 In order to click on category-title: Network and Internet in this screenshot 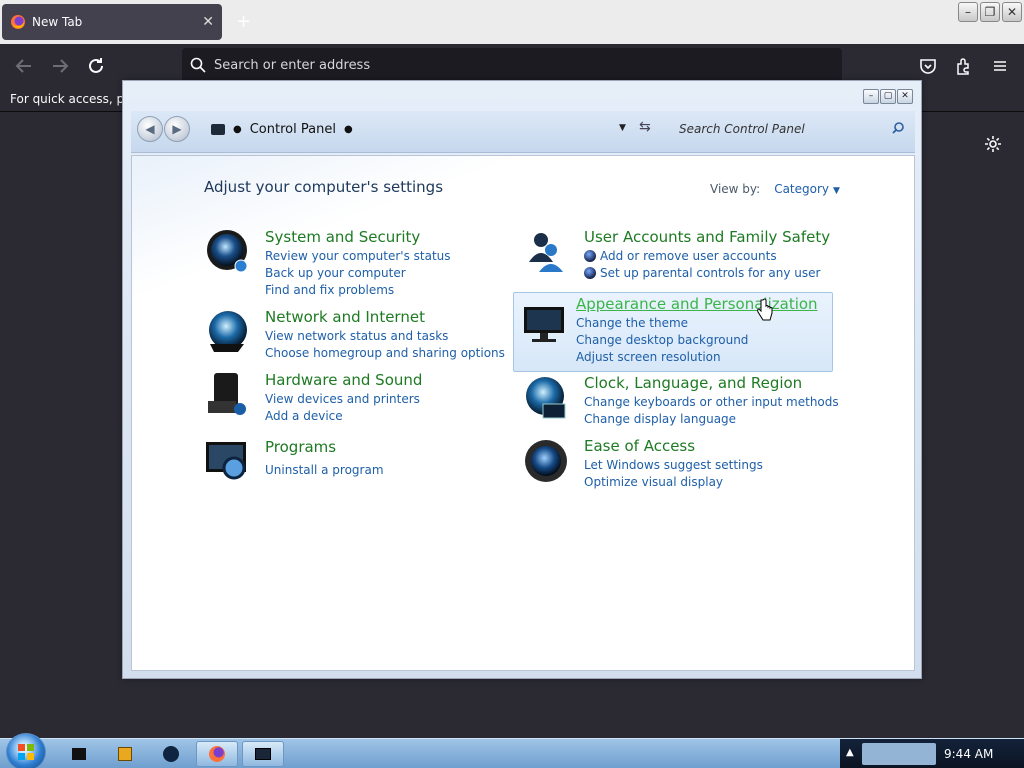, I will do `click(345, 317)`.